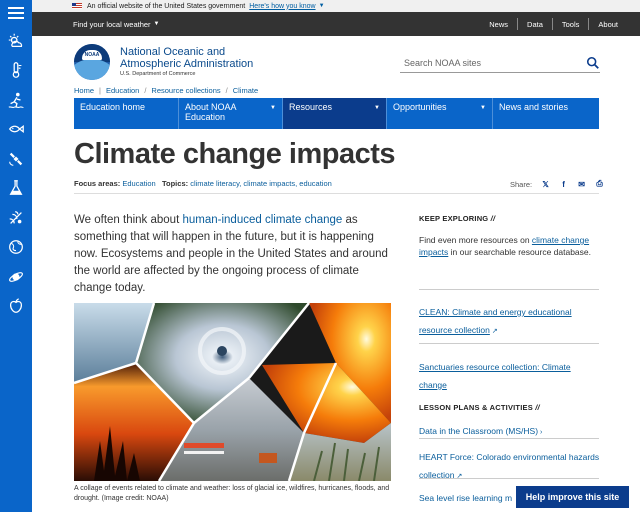 The image size is (640, 512). I want to click on lesson-item: Data in the Classroom (MS/HS) ›, so click(509, 430).